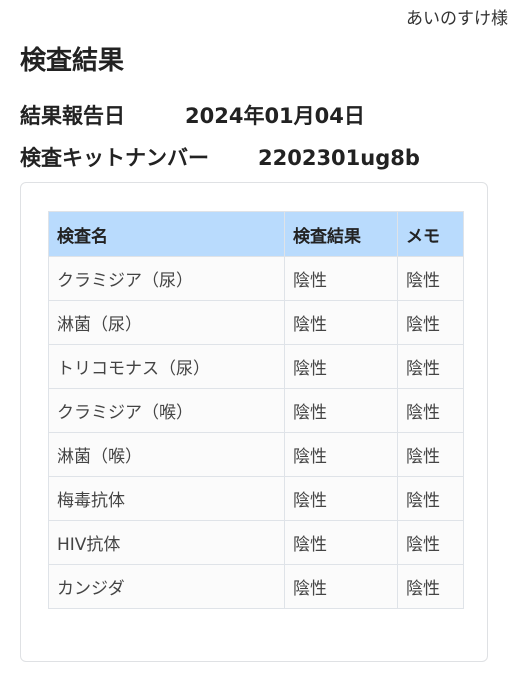 Image resolution: width=510 pixels, height=679 pixels. What do you see at coordinates (341, 234) in the screenshot?
I see `column-header-result: 検査結果` at bounding box center [341, 234].